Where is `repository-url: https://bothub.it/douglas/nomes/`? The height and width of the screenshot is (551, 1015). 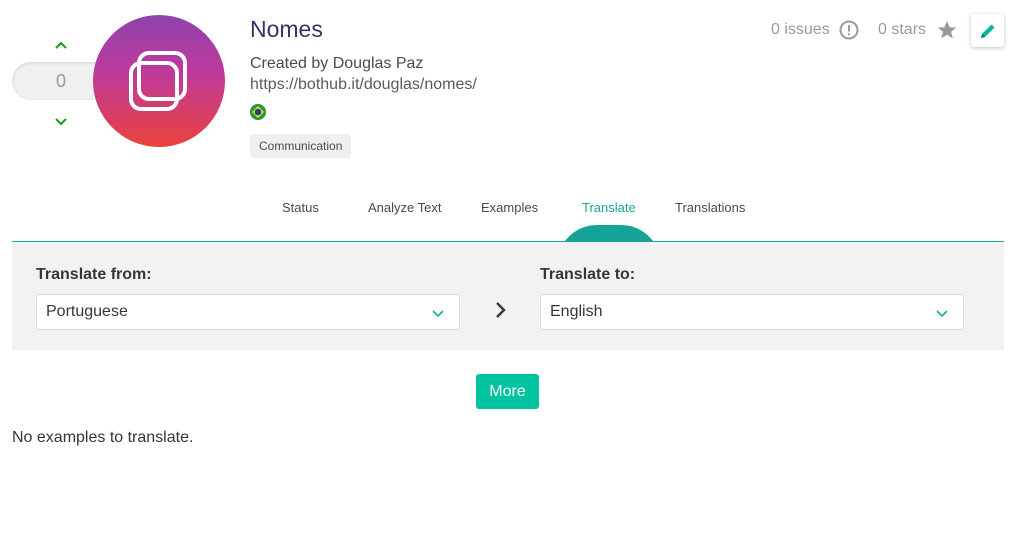
repository-url: https://bothub.it/douglas/nomes/ is located at coordinates (363, 85).